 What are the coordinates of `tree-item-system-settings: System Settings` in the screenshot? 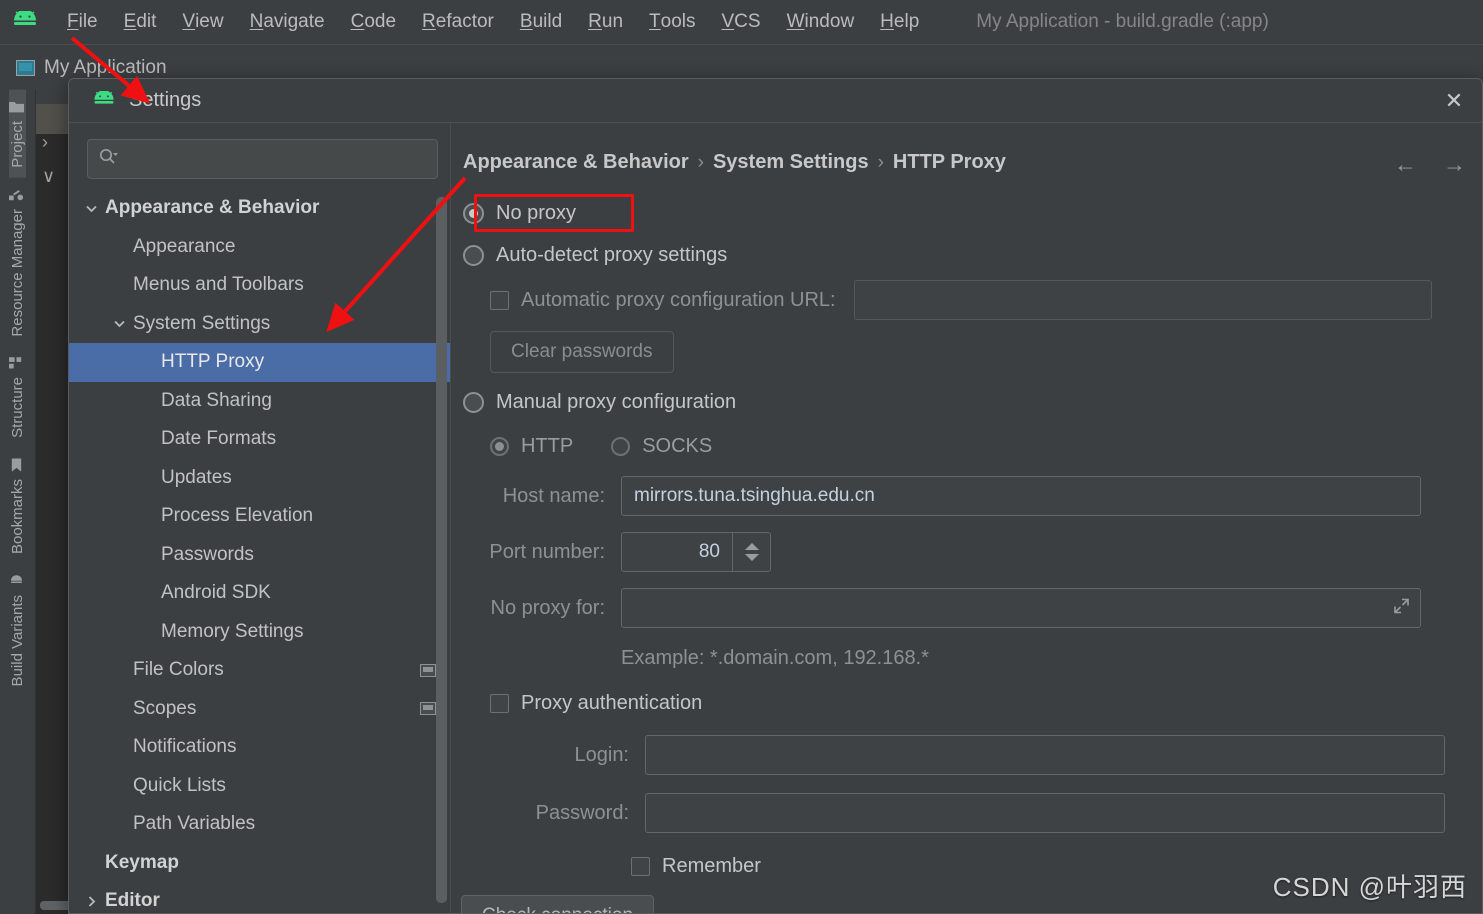 It's located at (259, 324).